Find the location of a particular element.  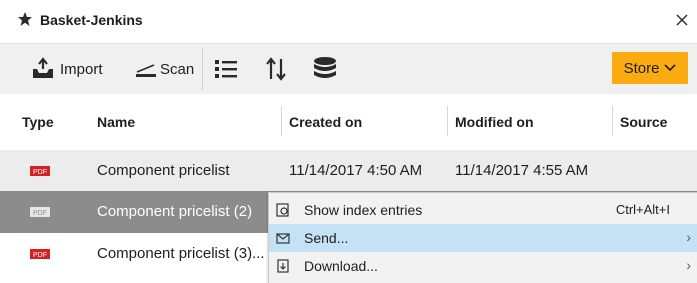

chevron-down-icon is located at coordinates (670, 68).